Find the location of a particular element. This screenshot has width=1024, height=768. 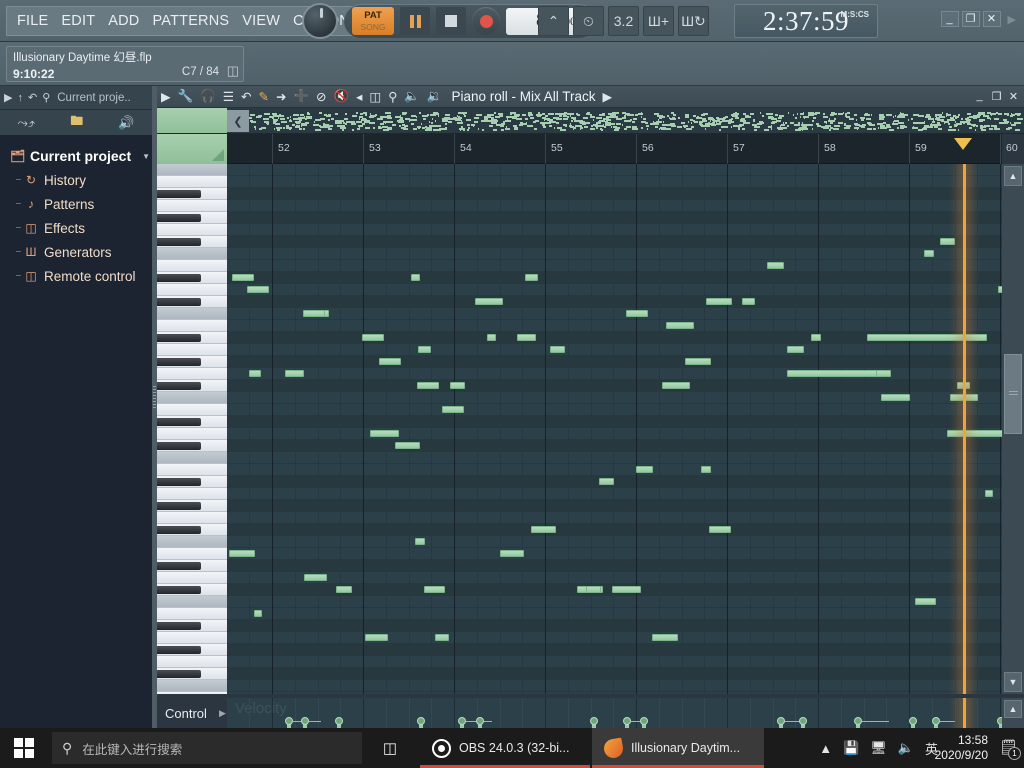

chevron-down-icon: ▼ is located at coordinates (146, 156).